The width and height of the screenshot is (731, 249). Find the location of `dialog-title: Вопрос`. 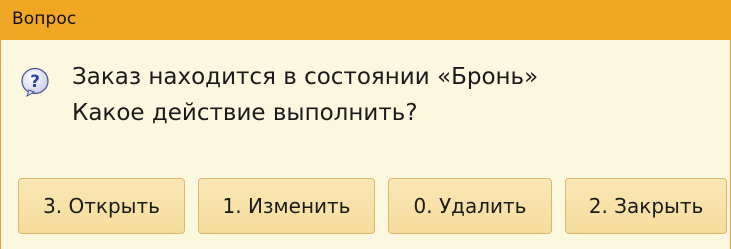

dialog-title: Вопрос is located at coordinates (44, 19).